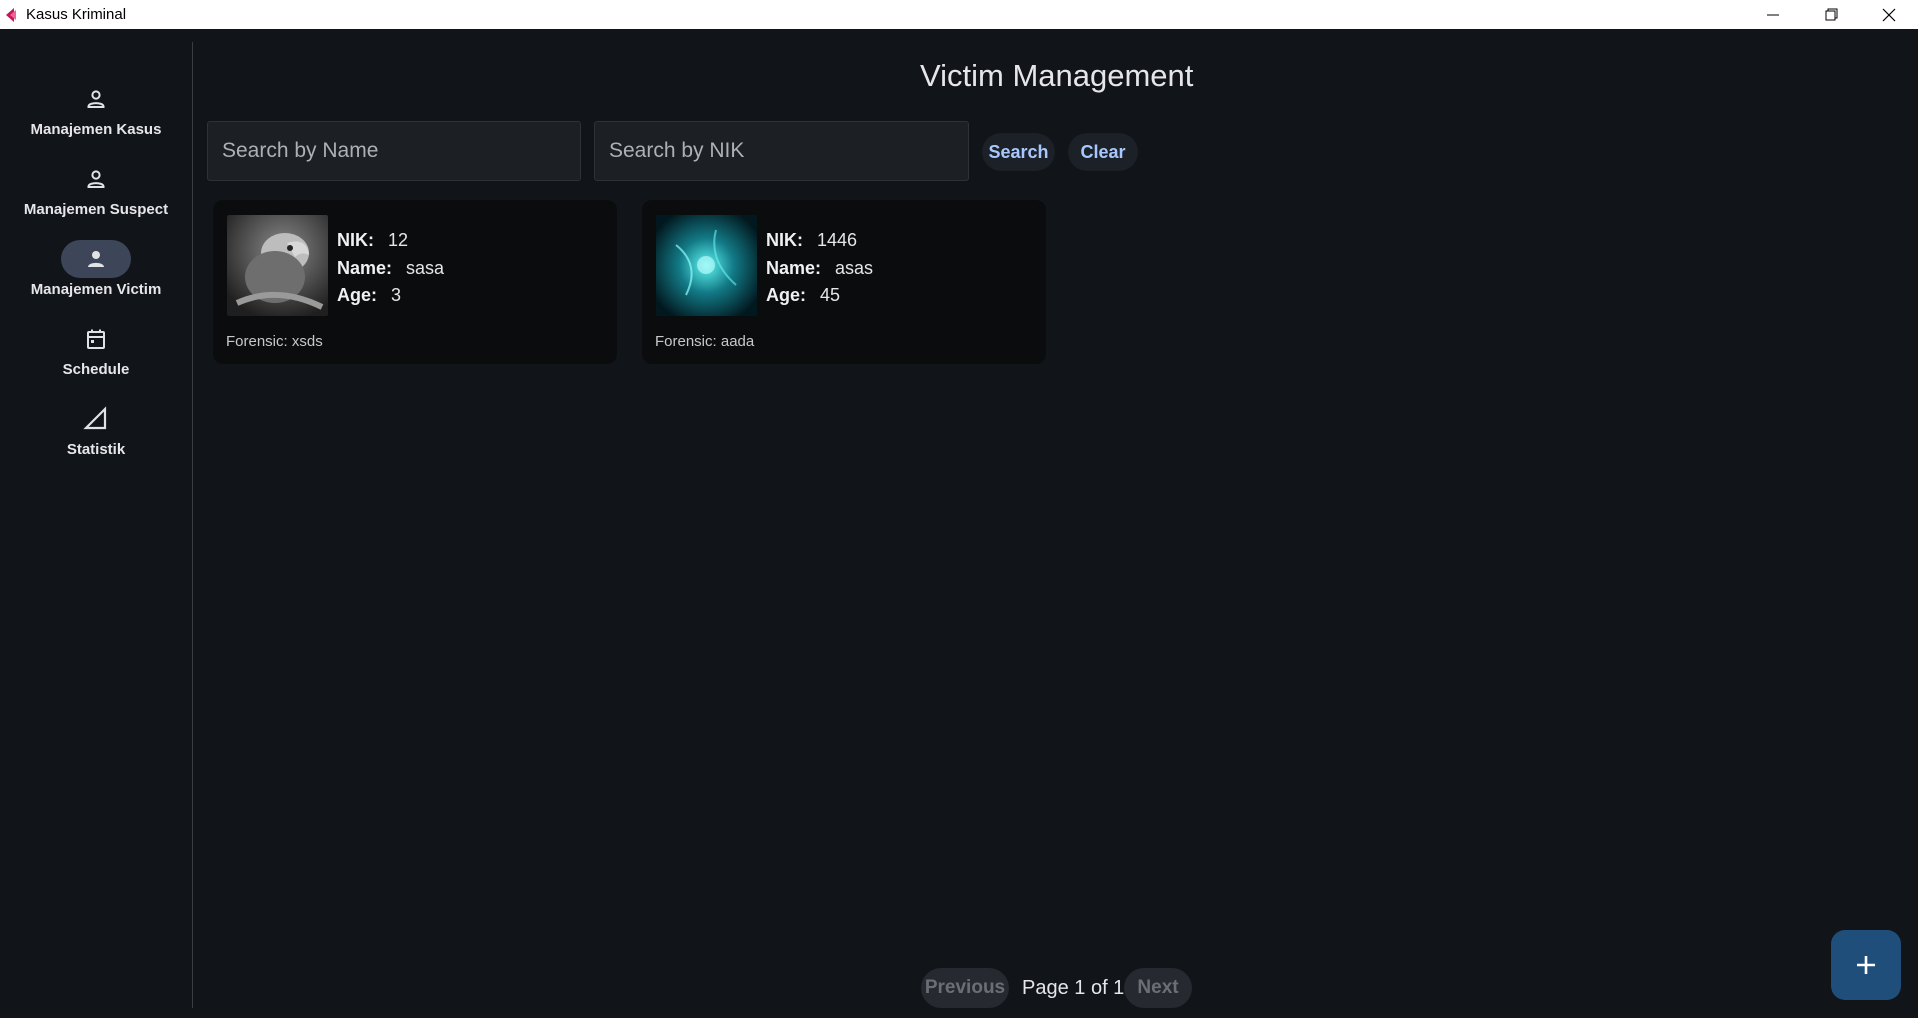 Image resolution: width=1918 pixels, height=1018 pixels. I want to click on calendar-icon, so click(96, 339).